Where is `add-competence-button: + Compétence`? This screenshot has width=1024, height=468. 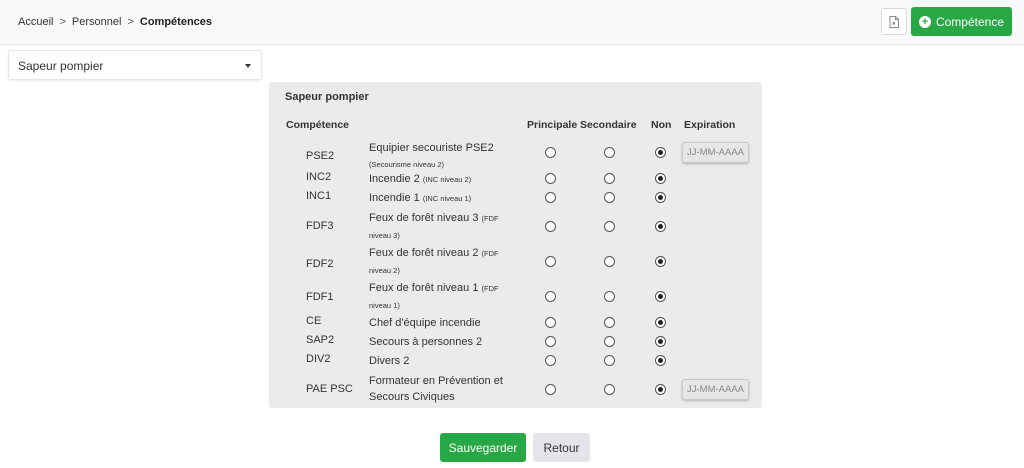 add-competence-button: + Compétence is located at coordinates (961, 21).